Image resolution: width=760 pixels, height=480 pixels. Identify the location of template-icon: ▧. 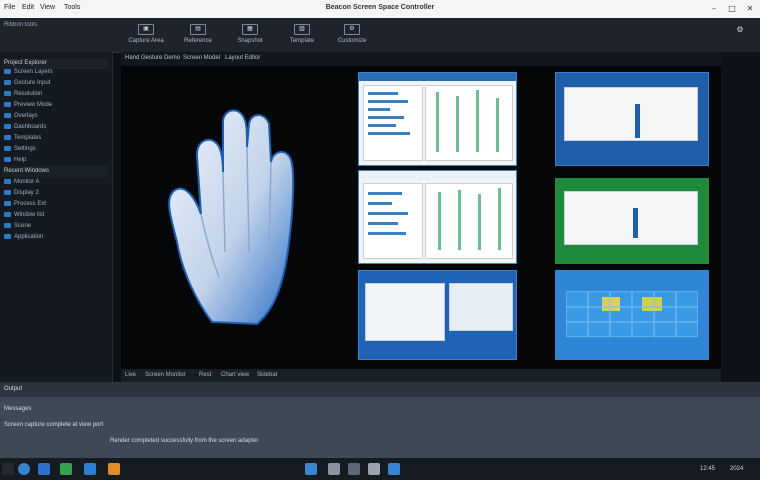
(302, 29).